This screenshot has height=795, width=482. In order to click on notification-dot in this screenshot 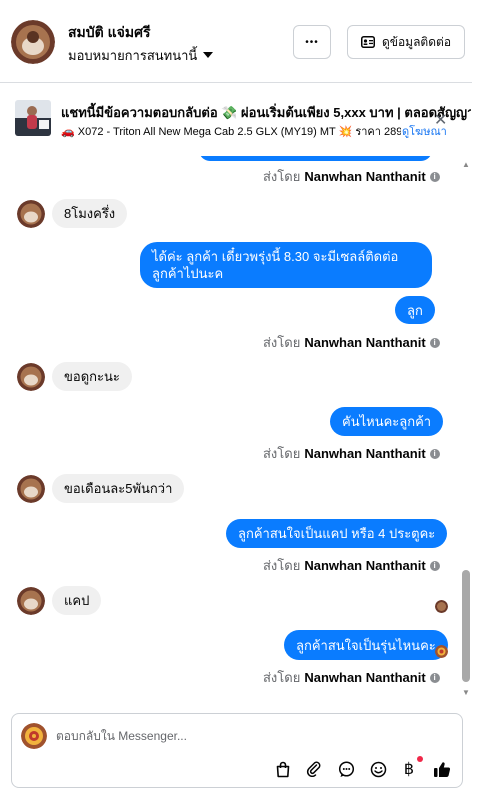, I will do `click(420, 759)`.